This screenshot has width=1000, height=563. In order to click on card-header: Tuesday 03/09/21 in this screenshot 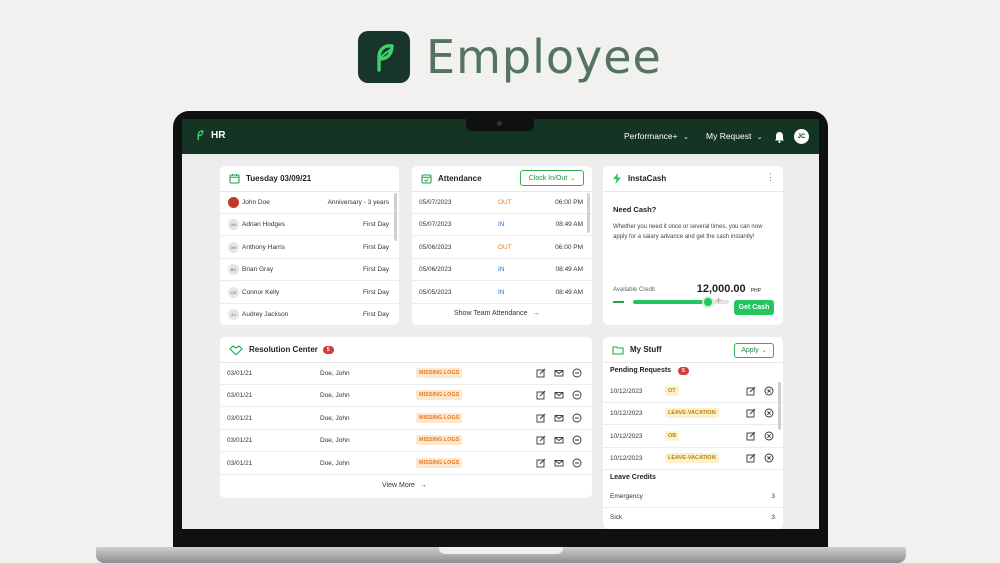, I will do `click(309, 179)`.